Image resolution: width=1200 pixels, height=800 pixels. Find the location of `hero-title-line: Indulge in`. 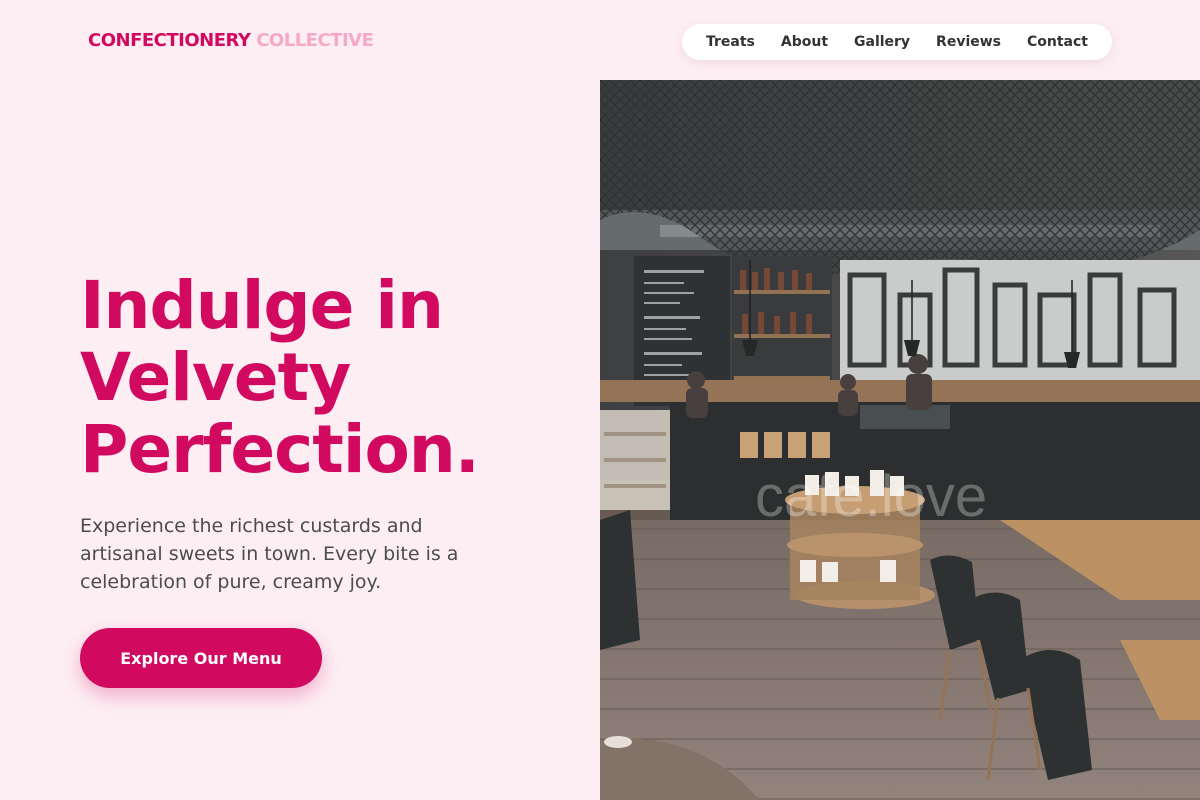

hero-title-line: Indulge in is located at coordinates (262, 305).